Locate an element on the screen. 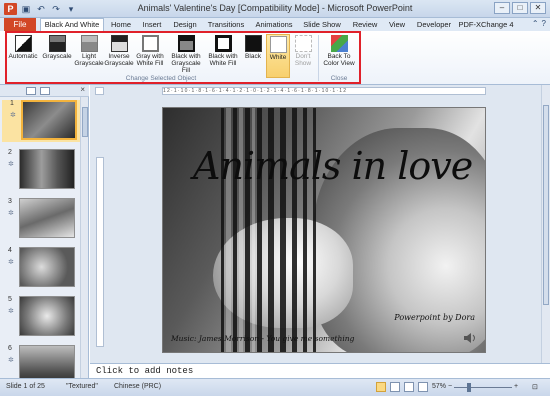  inverse-grayscale-button: Inverse Grayscale is located at coordinates (119, 51).